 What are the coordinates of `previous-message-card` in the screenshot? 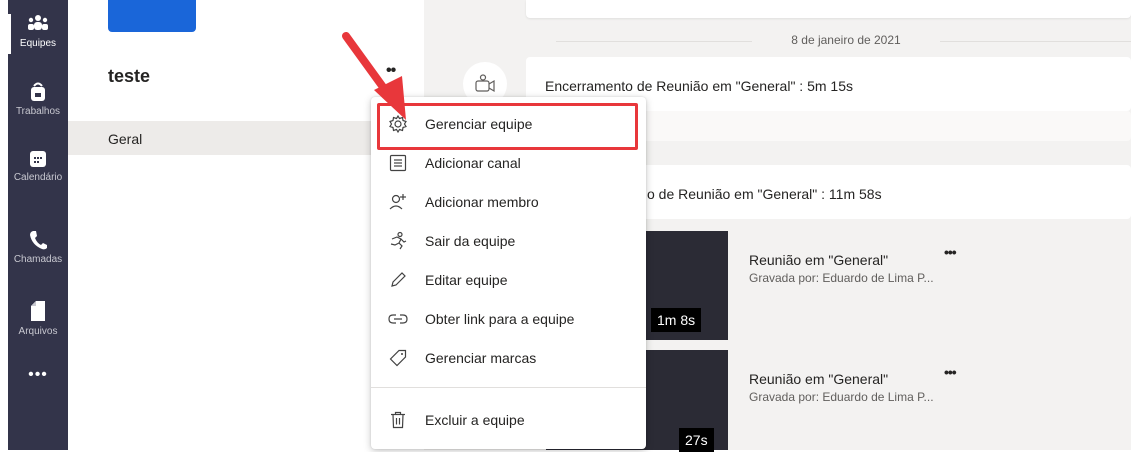 It's located at (828, 9).